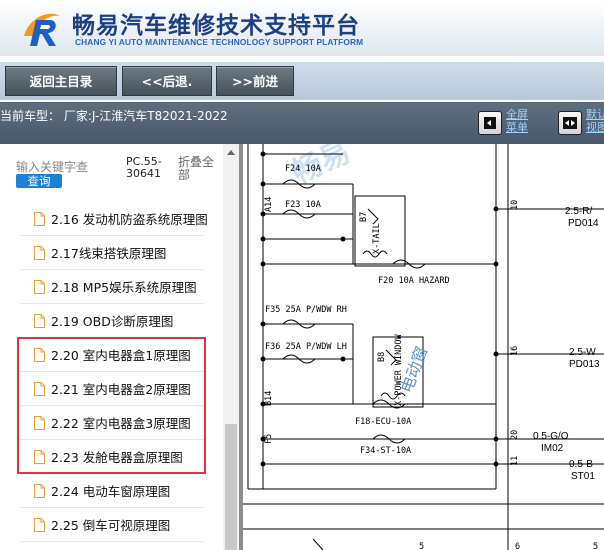  What do you see at coordinates (551, 436) in the screenshot?
I see `wire-code: 0.5-G/O` at bounding box center [551, 436].